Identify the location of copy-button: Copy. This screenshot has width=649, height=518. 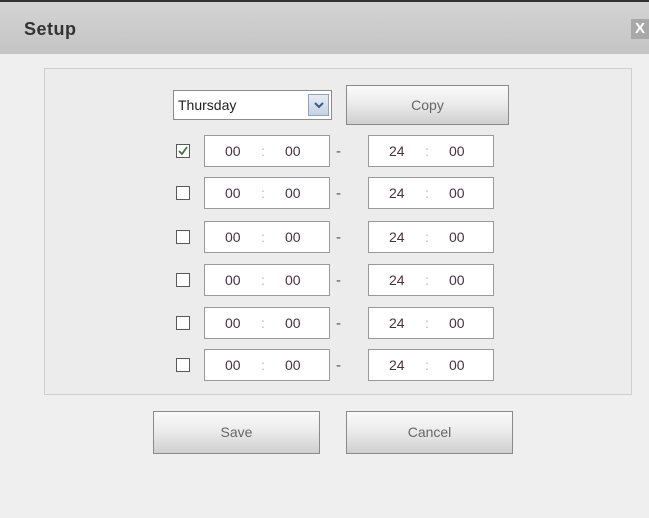
(427, 105).